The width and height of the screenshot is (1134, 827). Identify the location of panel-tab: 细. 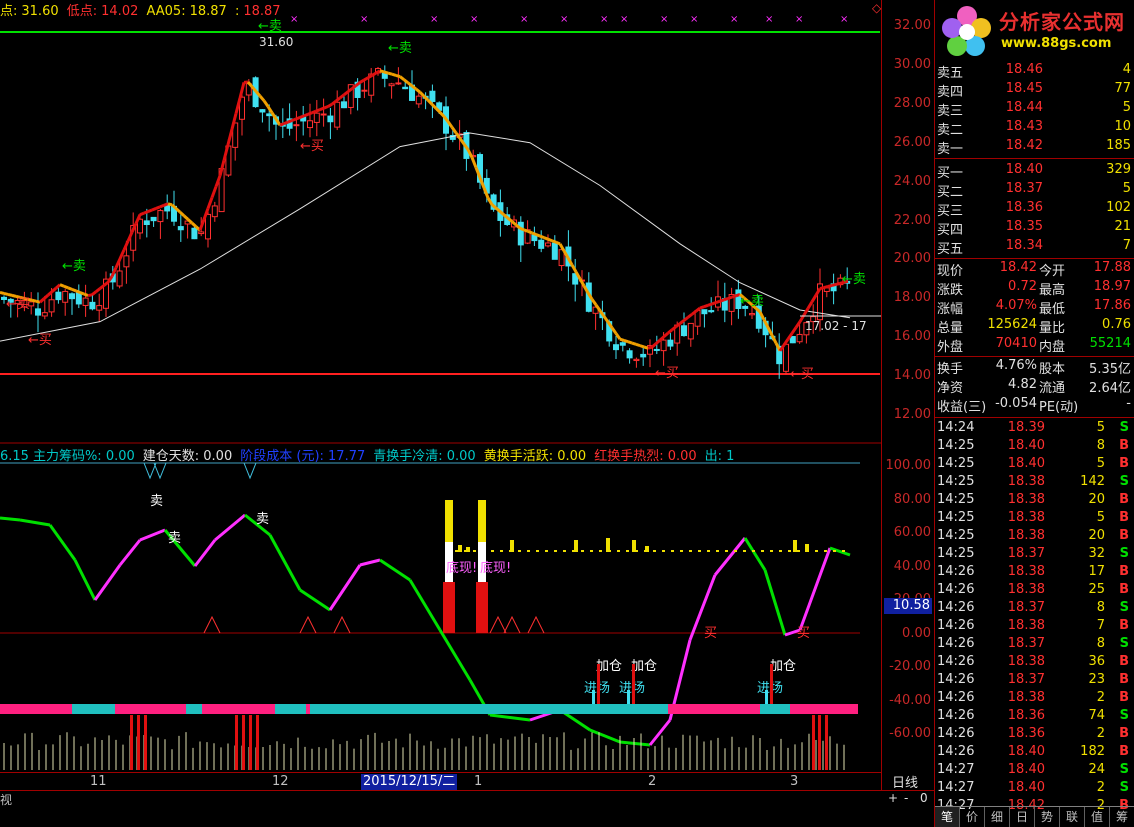
(997, 817).